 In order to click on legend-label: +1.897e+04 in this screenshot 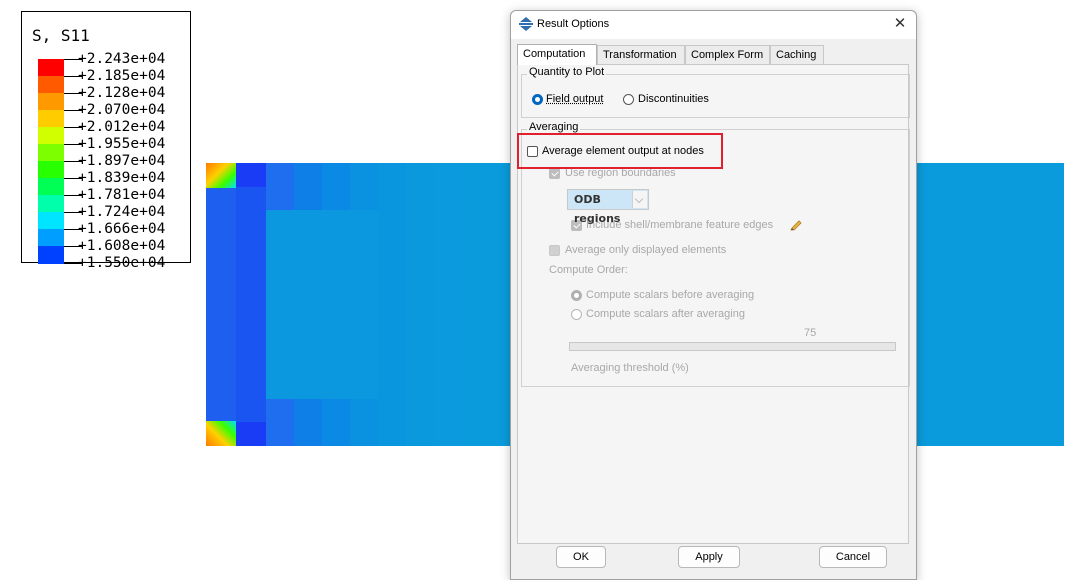, I will do `click(122, 161)`.